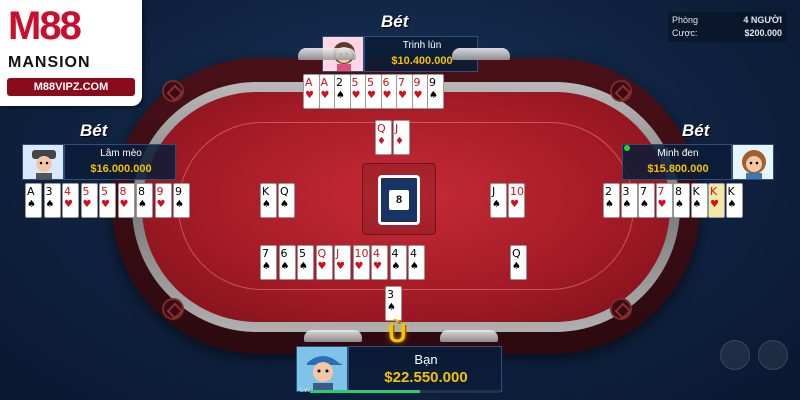 This screenshot has height=400, width=800. Describe the element at coordinates (126, 200) in the screenshot. I see `playing-card: 8 ♥` at that location.